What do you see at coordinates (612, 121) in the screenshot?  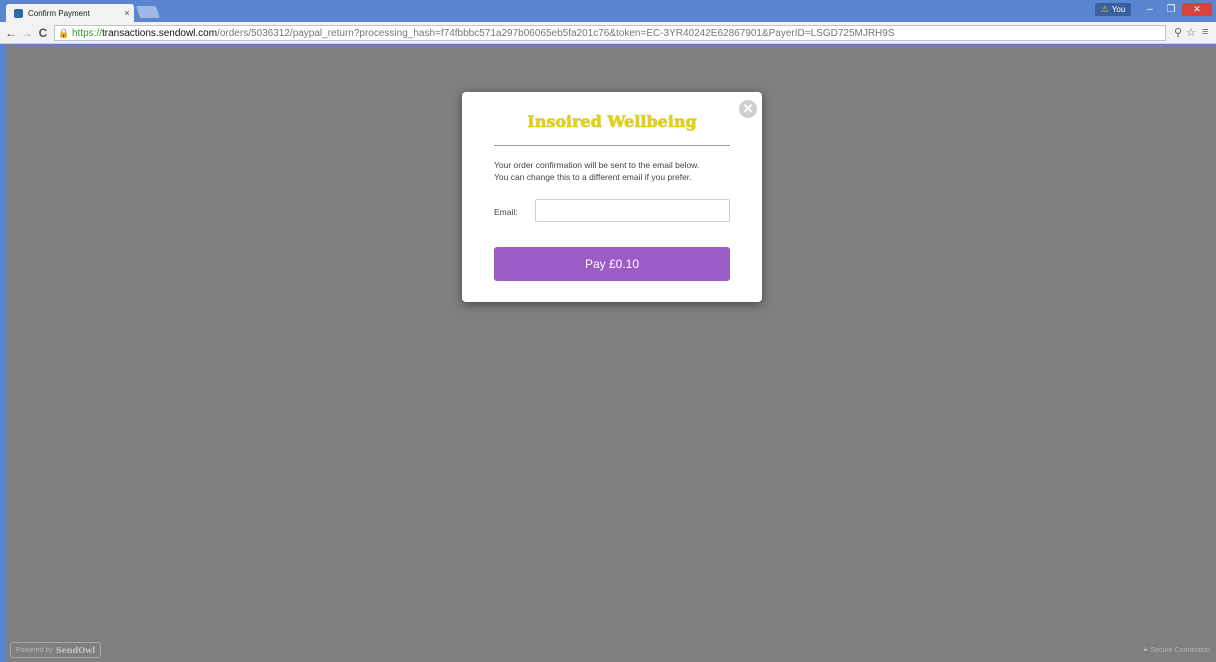 I see `brand-logo: Insoired Wellbeing` at bounding box center [612, 121].